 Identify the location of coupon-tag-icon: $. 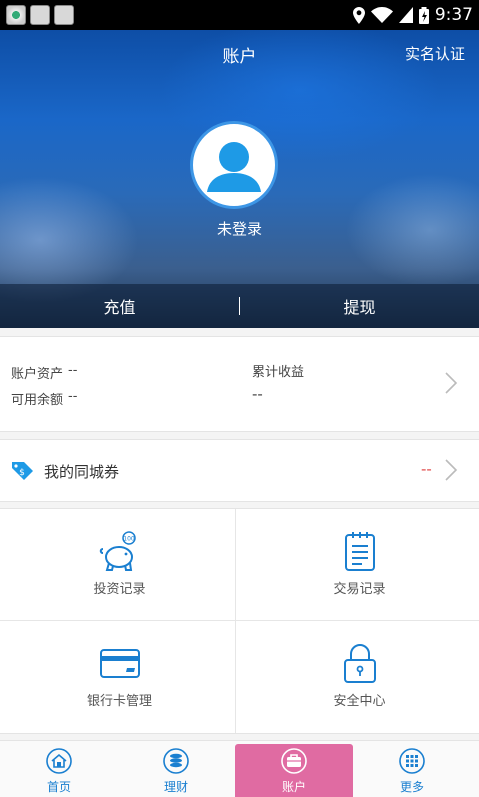
(22, 471).